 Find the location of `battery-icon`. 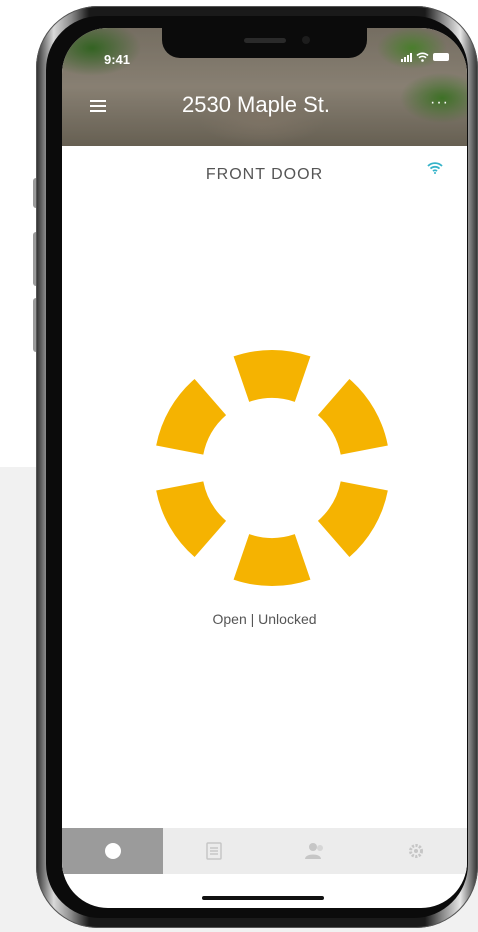

battery-icon is located at coordinates (441, 57).